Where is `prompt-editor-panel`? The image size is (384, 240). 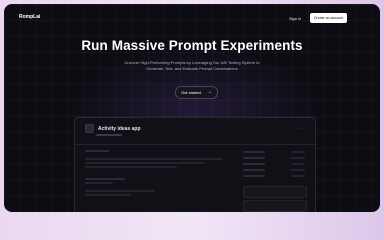
prompt-editor-panel is located at coordinates (159, 181).